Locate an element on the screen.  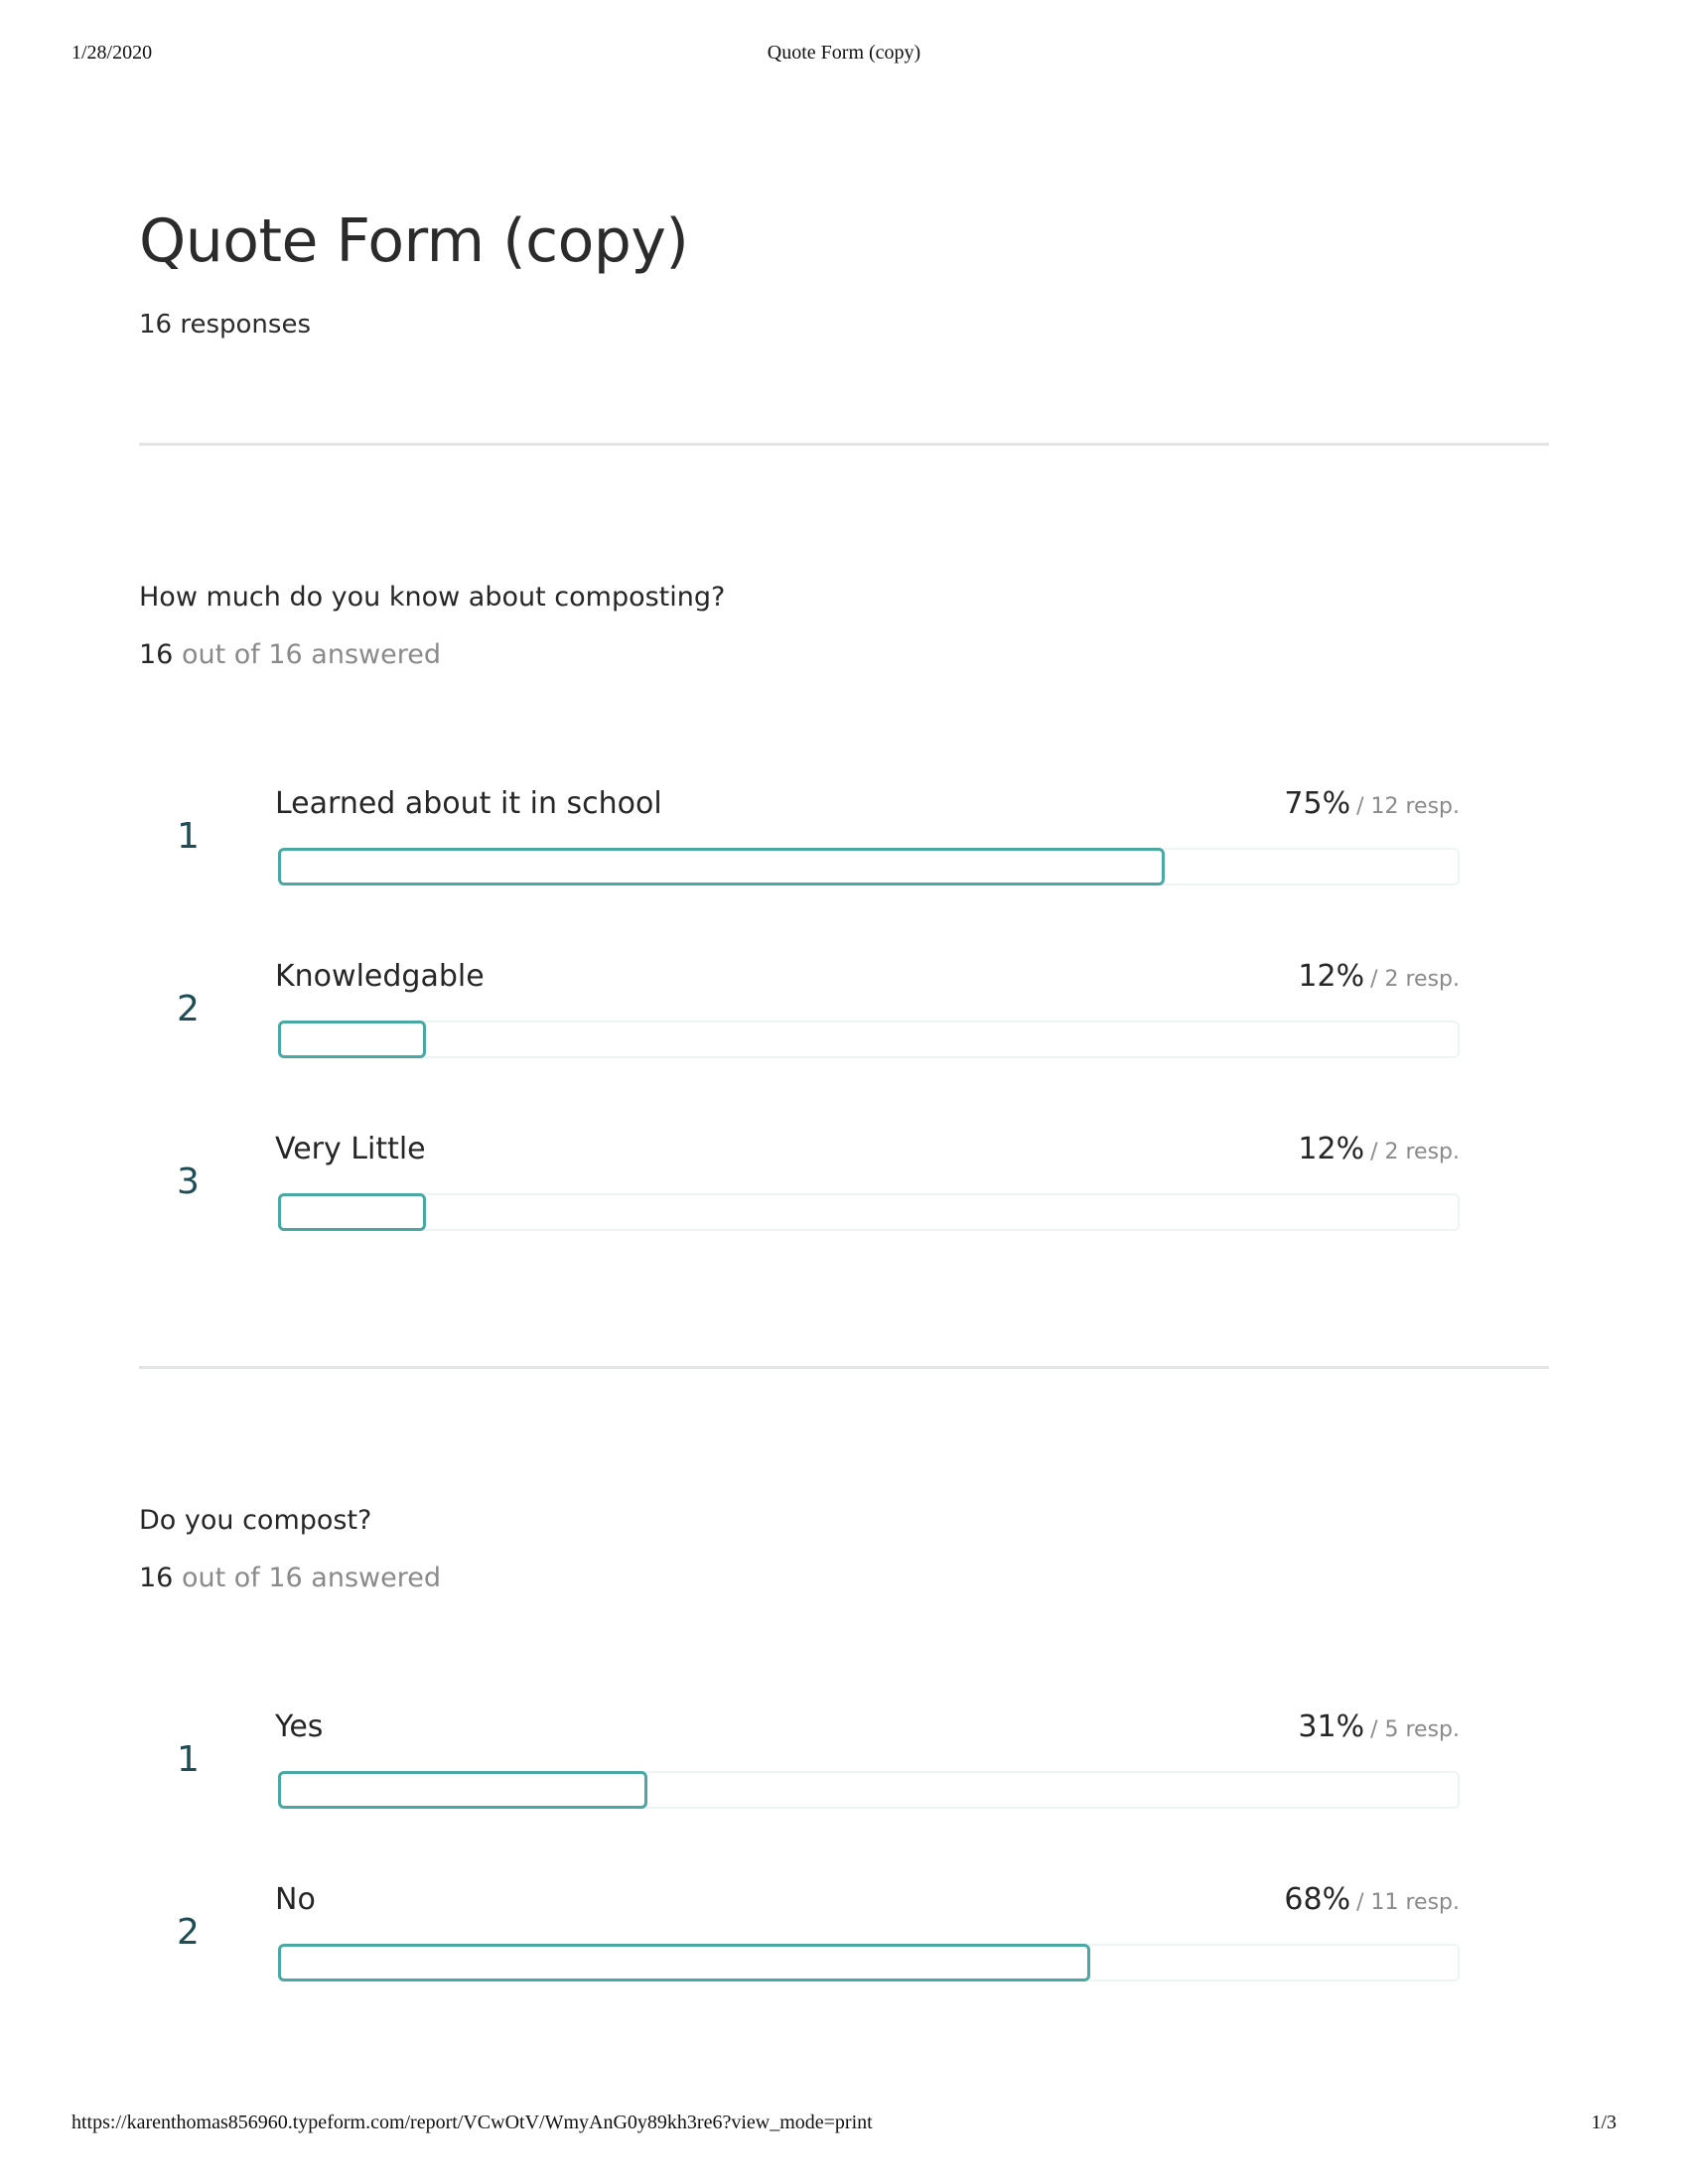
option-percent: 68% is located at coordinates (1317, 1899).